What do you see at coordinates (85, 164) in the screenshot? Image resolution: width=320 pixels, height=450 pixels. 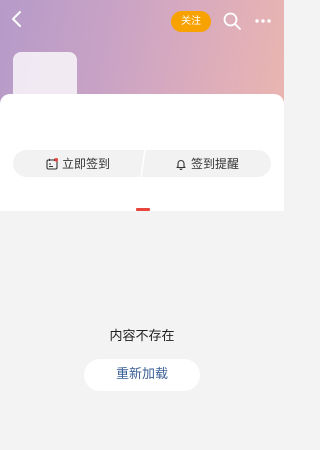 I see `checkin-label: 立即签到` at bounding box center [85, 164].